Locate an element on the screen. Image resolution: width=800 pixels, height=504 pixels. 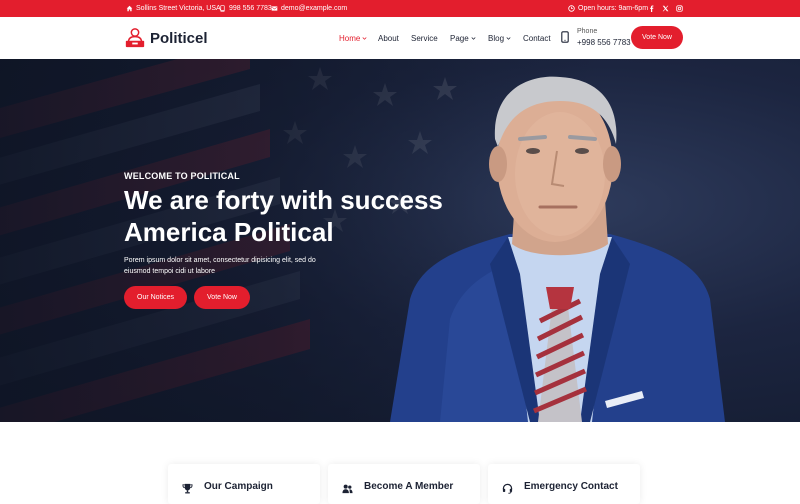
nav-item-contact: Contact is located at coordinates (537, 38).